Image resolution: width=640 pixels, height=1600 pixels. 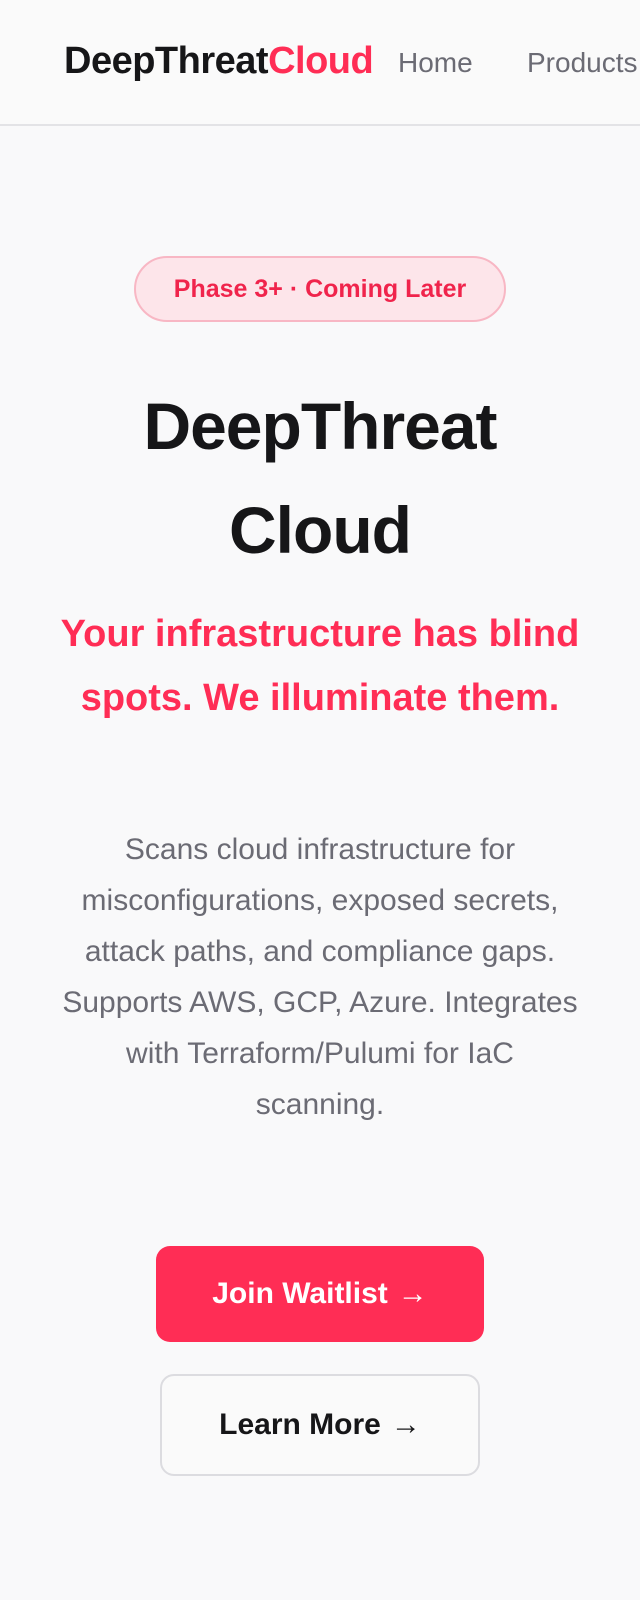 What do you see at coordinates (320, 289) in the screenshot?
I see `phase-badge: Phase 3+ · Coming Later` at bounding box center [320, 289].